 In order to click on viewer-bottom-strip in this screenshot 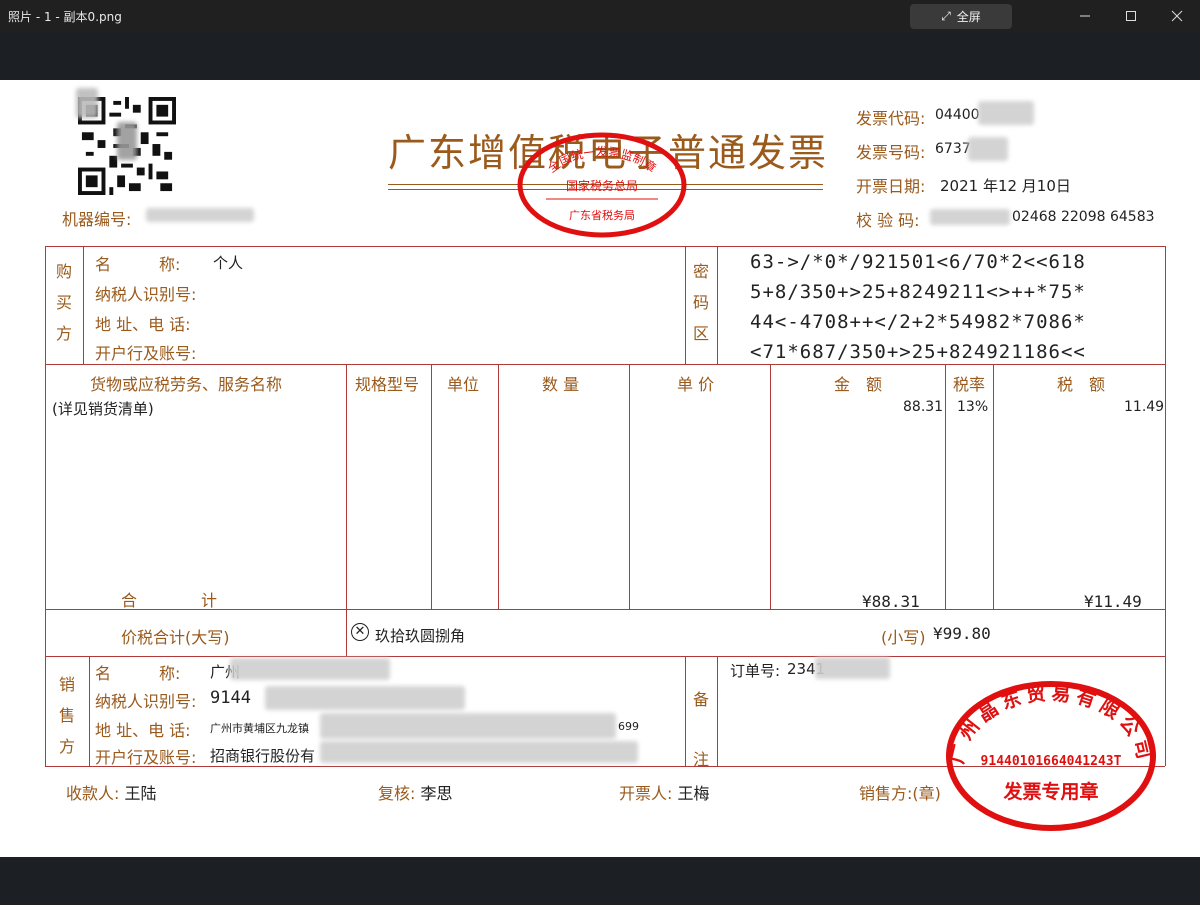, I will do `click(600, 881)`.